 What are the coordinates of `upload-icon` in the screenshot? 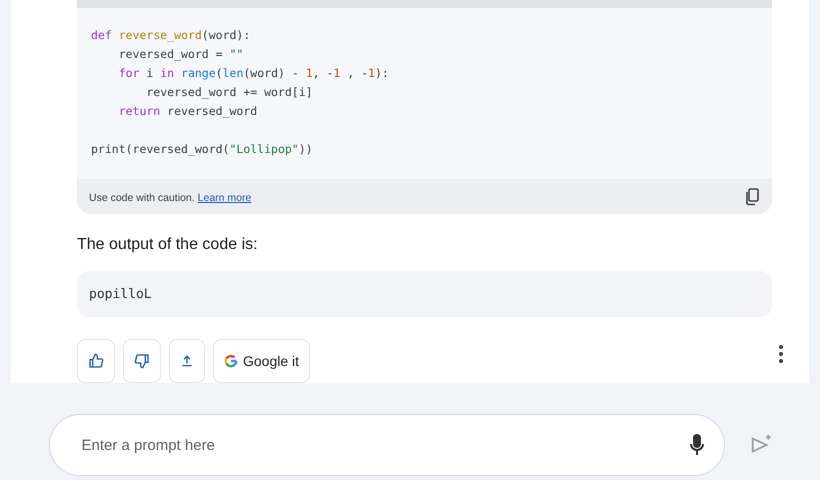 It's located at (187, 361).